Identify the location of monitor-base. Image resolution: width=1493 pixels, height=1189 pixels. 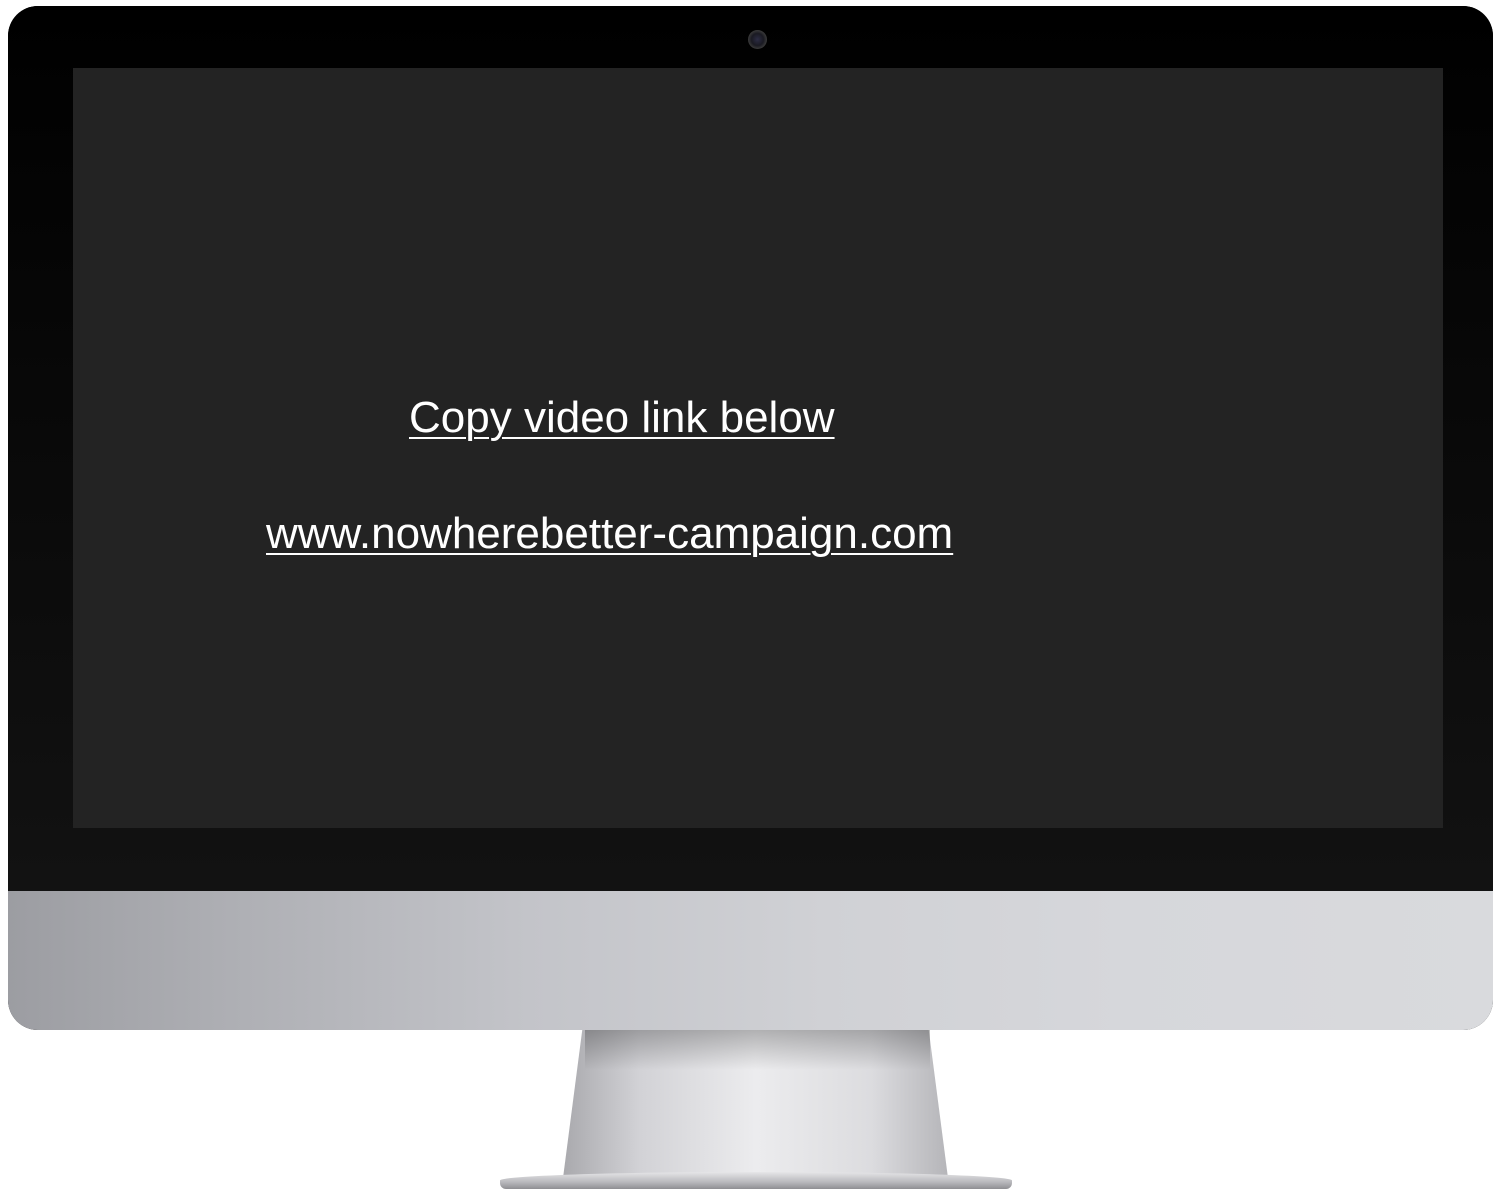
(756, 1180).